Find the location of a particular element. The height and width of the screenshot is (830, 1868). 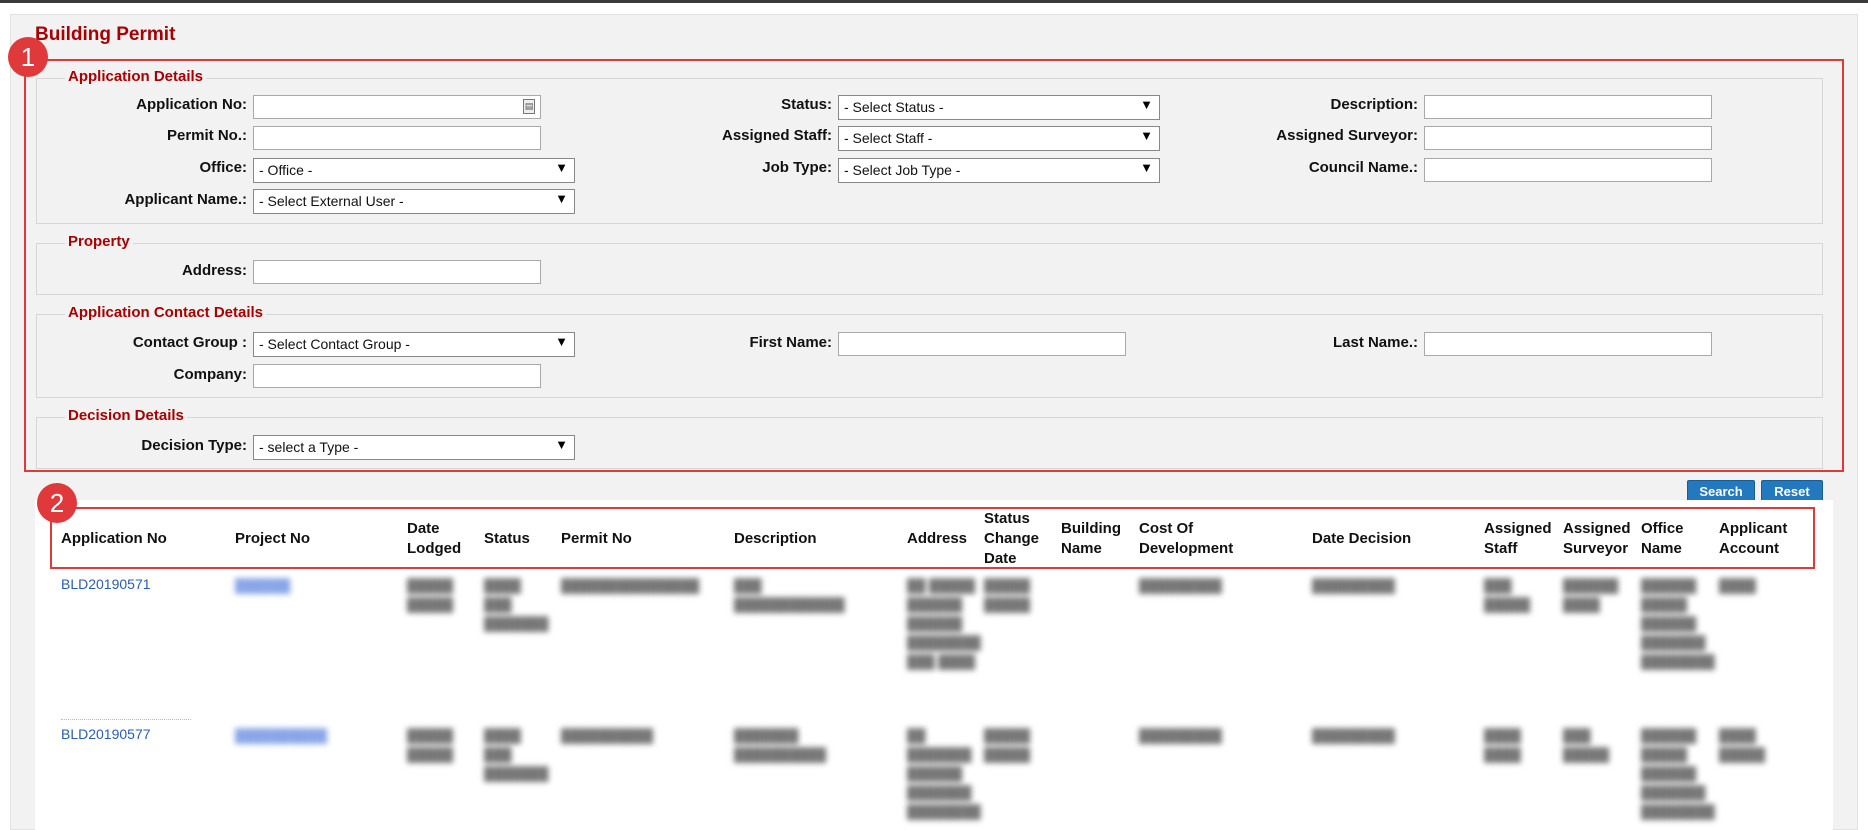

project-no-cell: ██████████ is located at coordinates (282, 735).